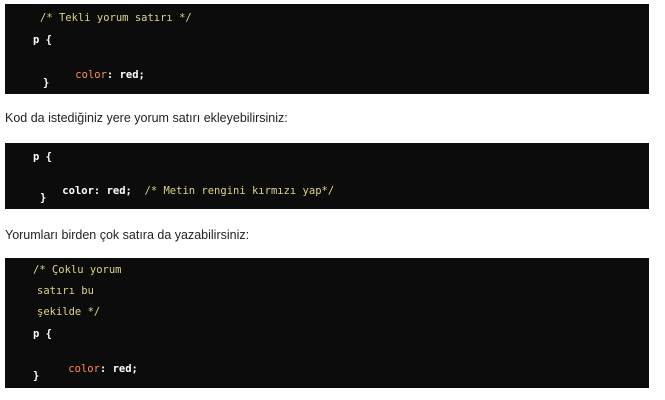 The width and height of the screenshot is (665, 400). I want to click on code-comment-line-3: şekilde */, so click(69, 312).